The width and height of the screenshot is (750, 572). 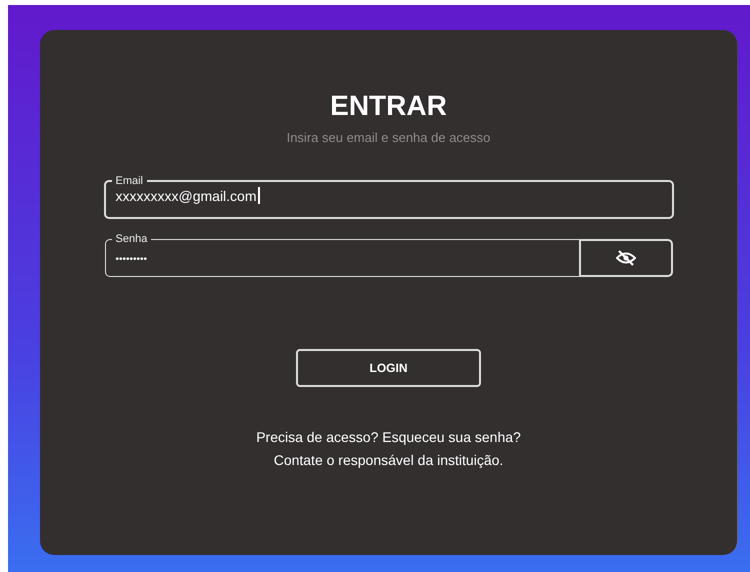 I want to click on login-button: LOGIN, so click(x=388, y=368).